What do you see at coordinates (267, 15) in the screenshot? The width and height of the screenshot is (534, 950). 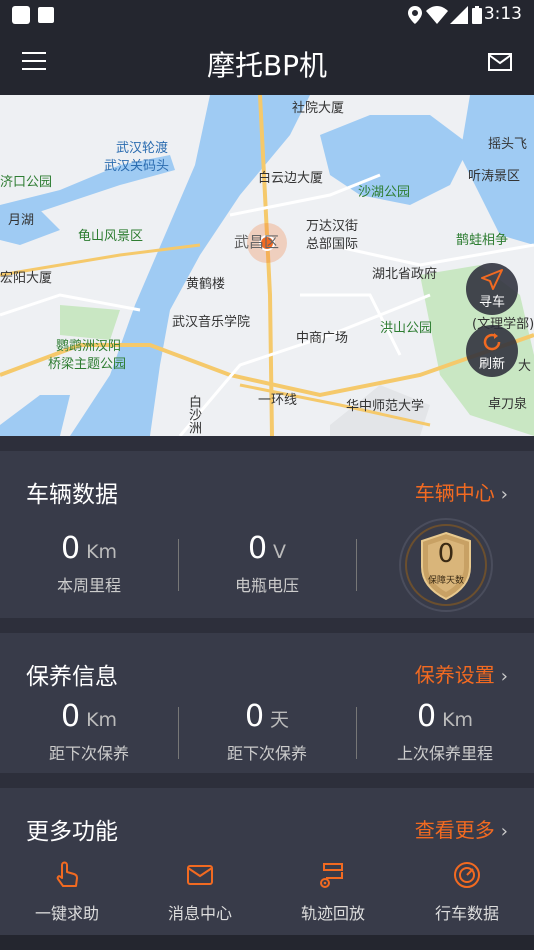 I see `status-bar: 3:13` at bounding box center [267, 15].